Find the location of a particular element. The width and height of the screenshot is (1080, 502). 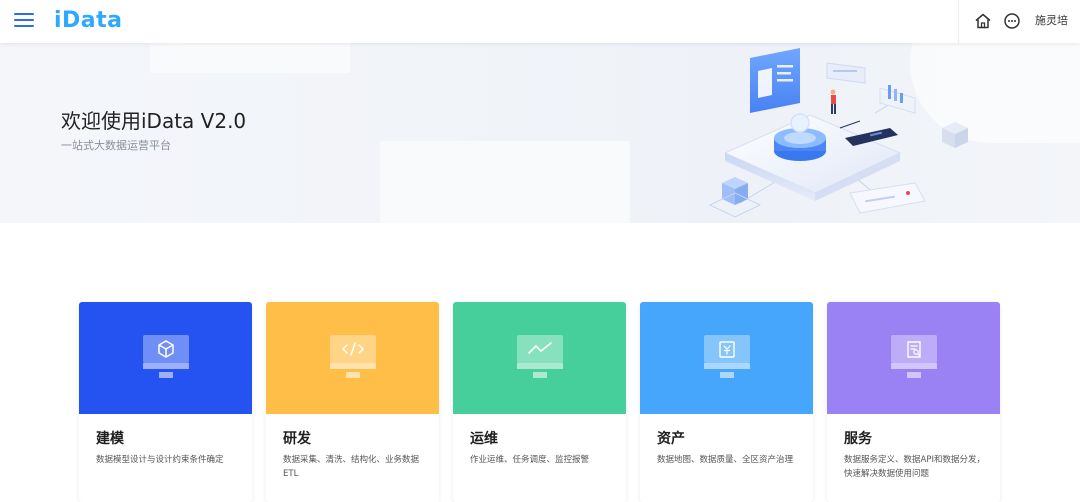

banner-subtitle: 一站式大数据运营平台 is located at coordinates (116, 145).